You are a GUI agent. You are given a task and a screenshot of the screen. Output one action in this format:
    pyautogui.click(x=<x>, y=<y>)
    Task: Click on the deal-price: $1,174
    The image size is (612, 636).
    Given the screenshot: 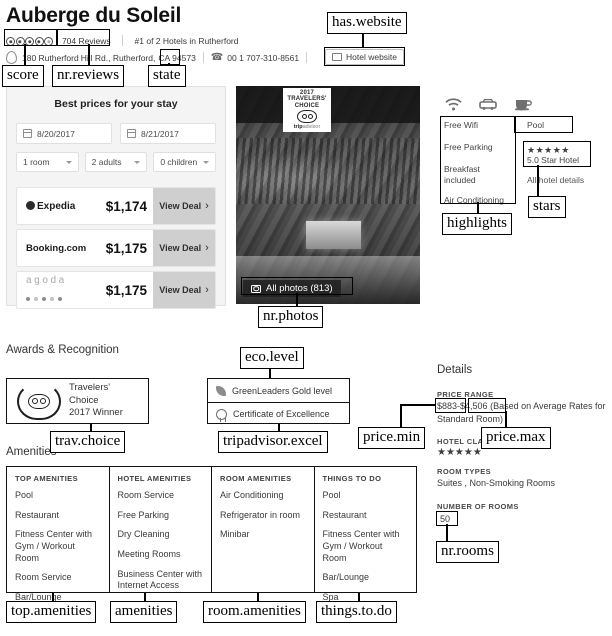 What is the action you would take?
    pyautogui.click(x=126, y=206)
    